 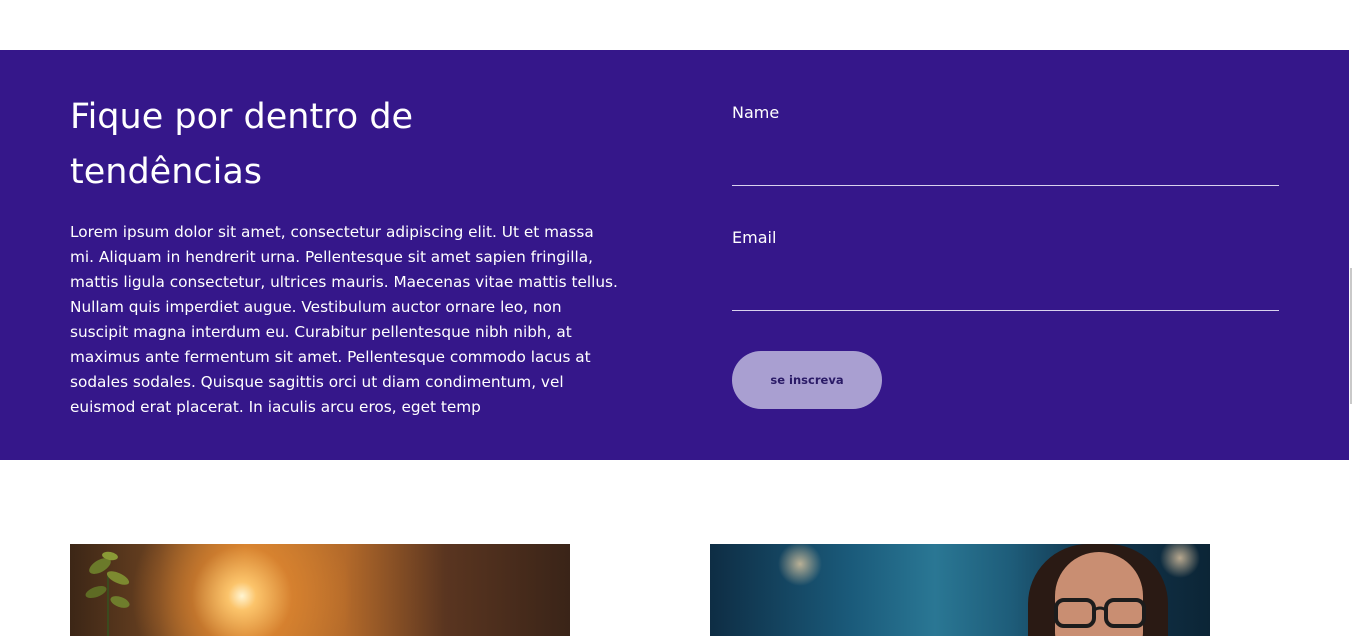 What do you see at coordinates (107, 593) in the screenshot?
I see `plant-graphic` at bounding box center [107, 593].